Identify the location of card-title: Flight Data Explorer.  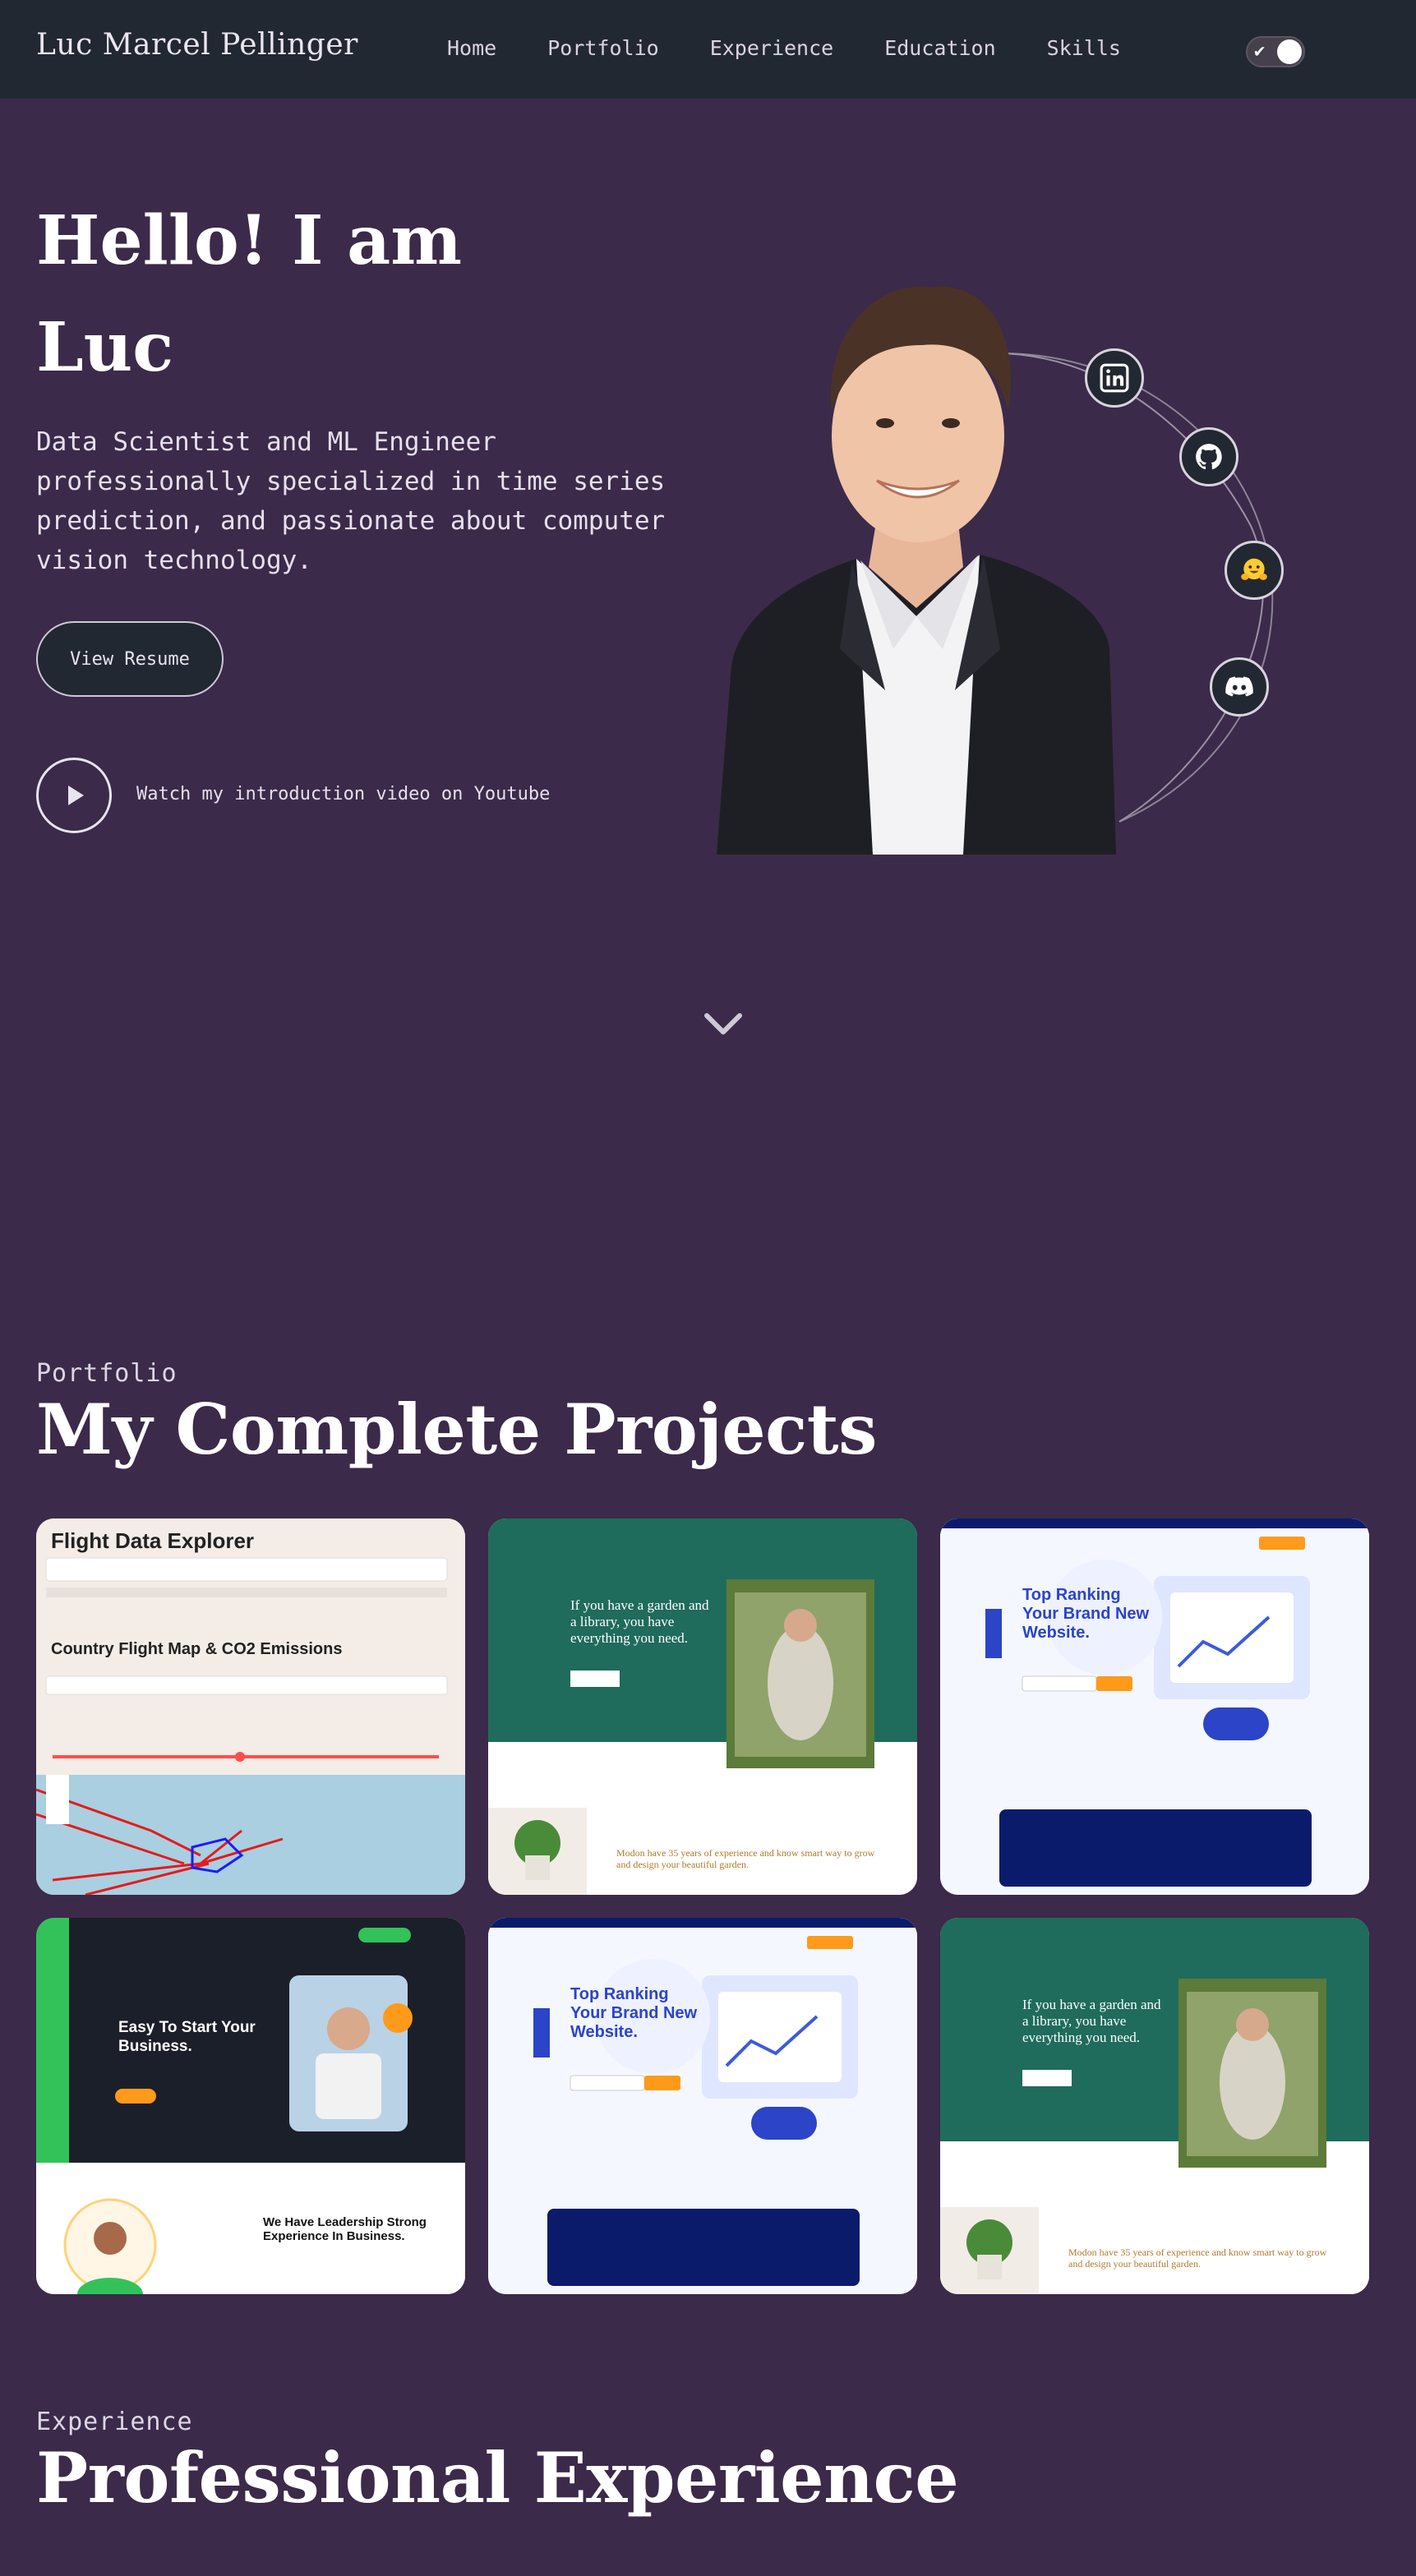
(153, 1540).